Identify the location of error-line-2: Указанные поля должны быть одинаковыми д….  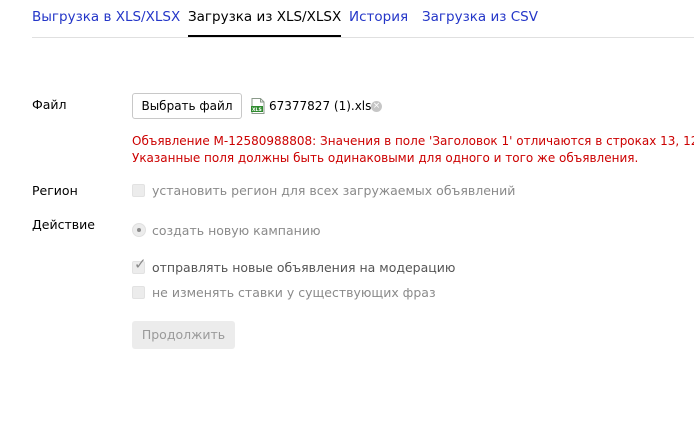
(385, 157).